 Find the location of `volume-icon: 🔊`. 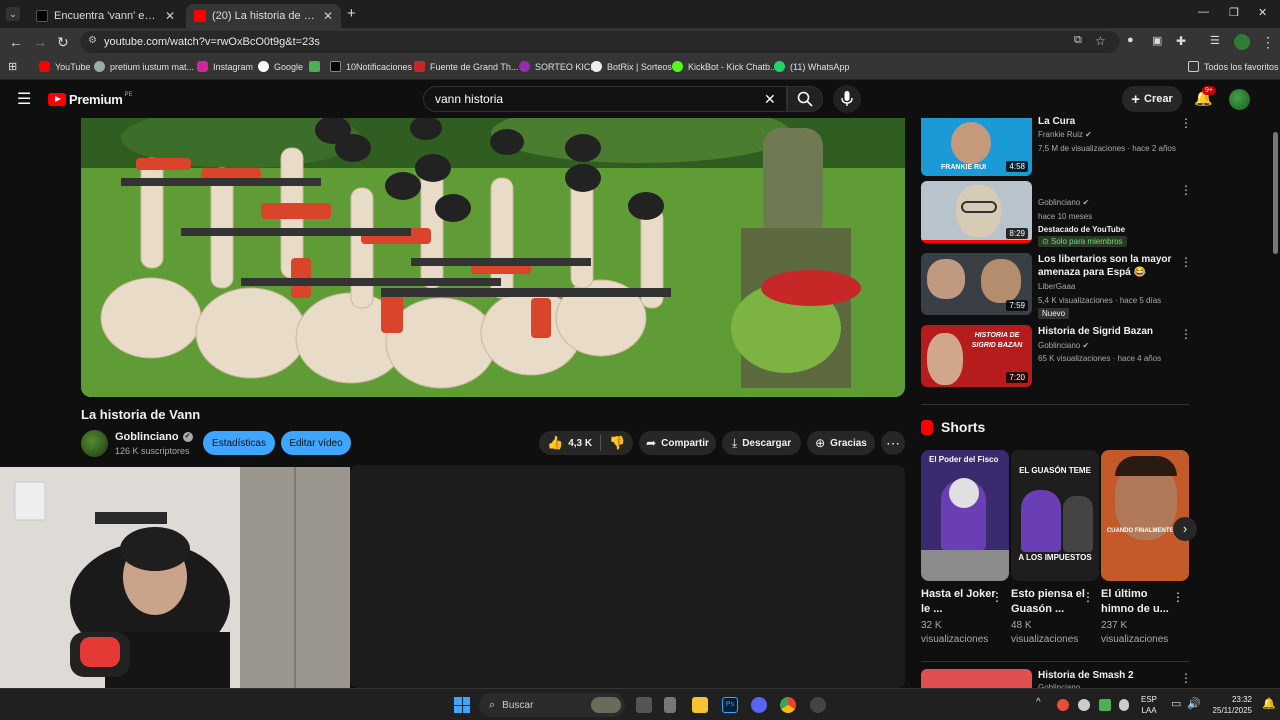

volume-icon: 🔊 is located at coordinates (1194, 703).